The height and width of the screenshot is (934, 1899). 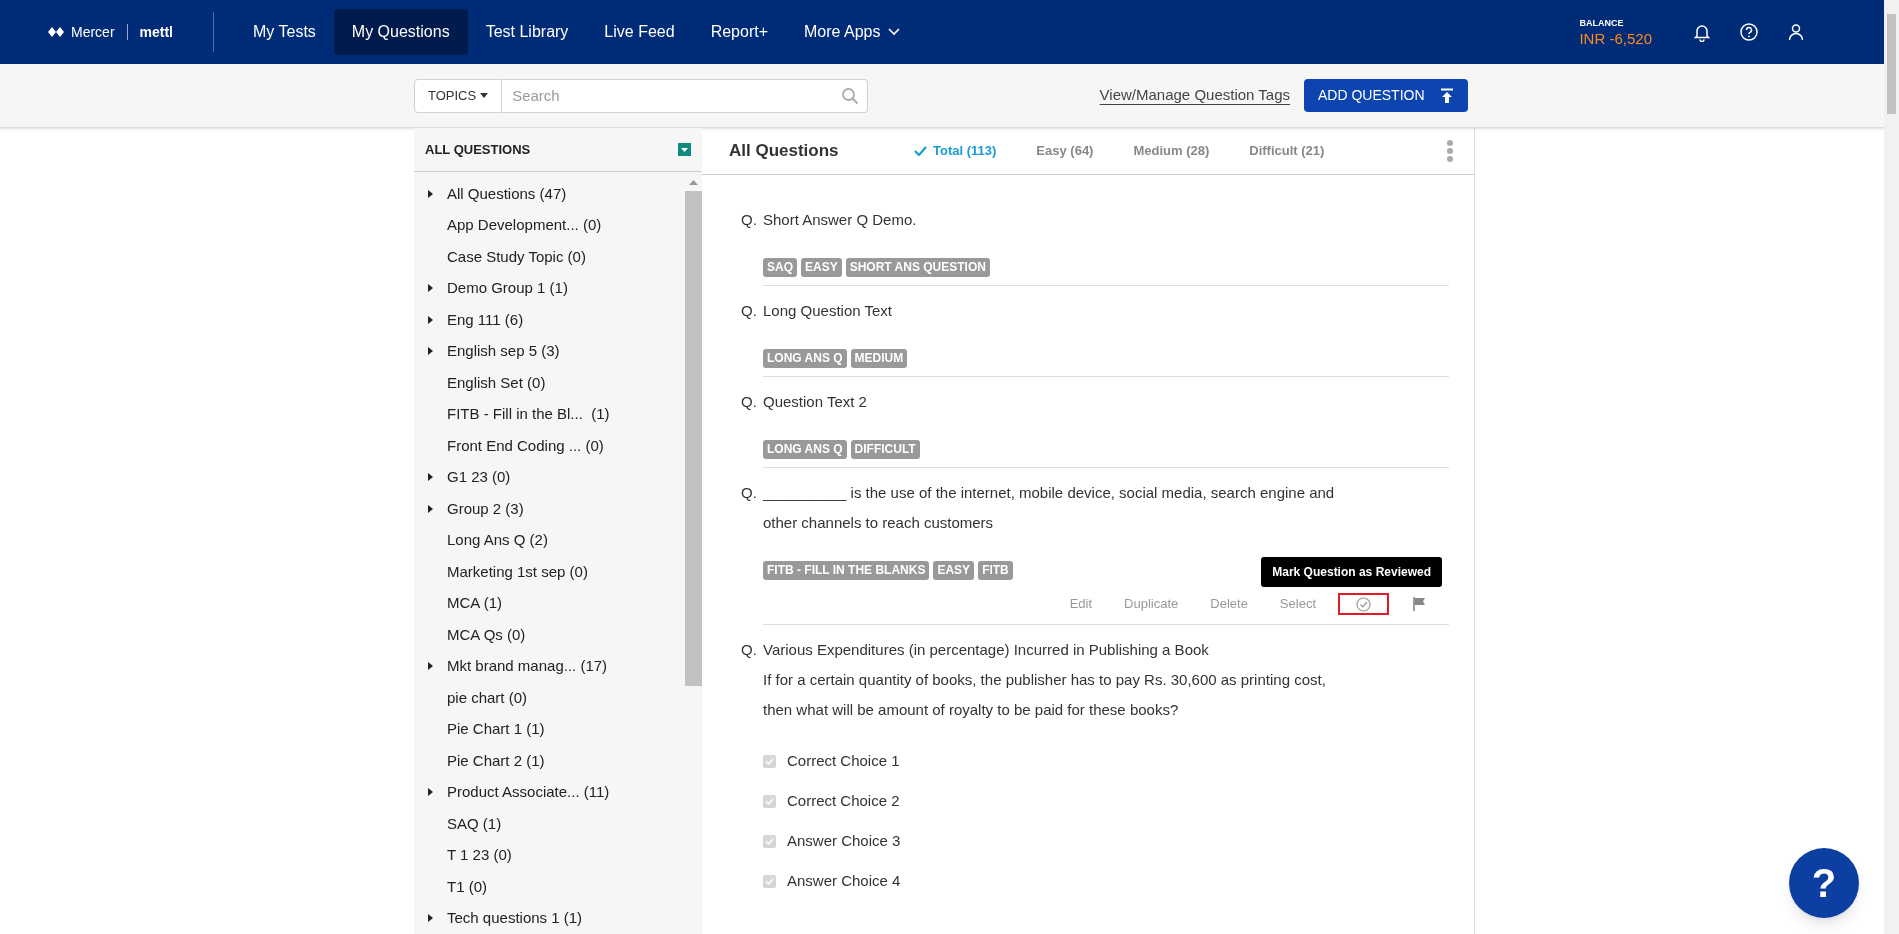 I want to click on topic-item: Front End Coding ... (0), so click(x=525, y=445).